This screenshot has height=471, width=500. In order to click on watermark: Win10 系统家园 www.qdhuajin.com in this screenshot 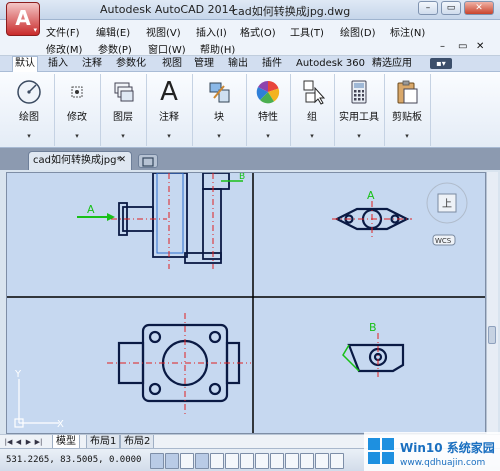, I will do `click(432, 451)`.